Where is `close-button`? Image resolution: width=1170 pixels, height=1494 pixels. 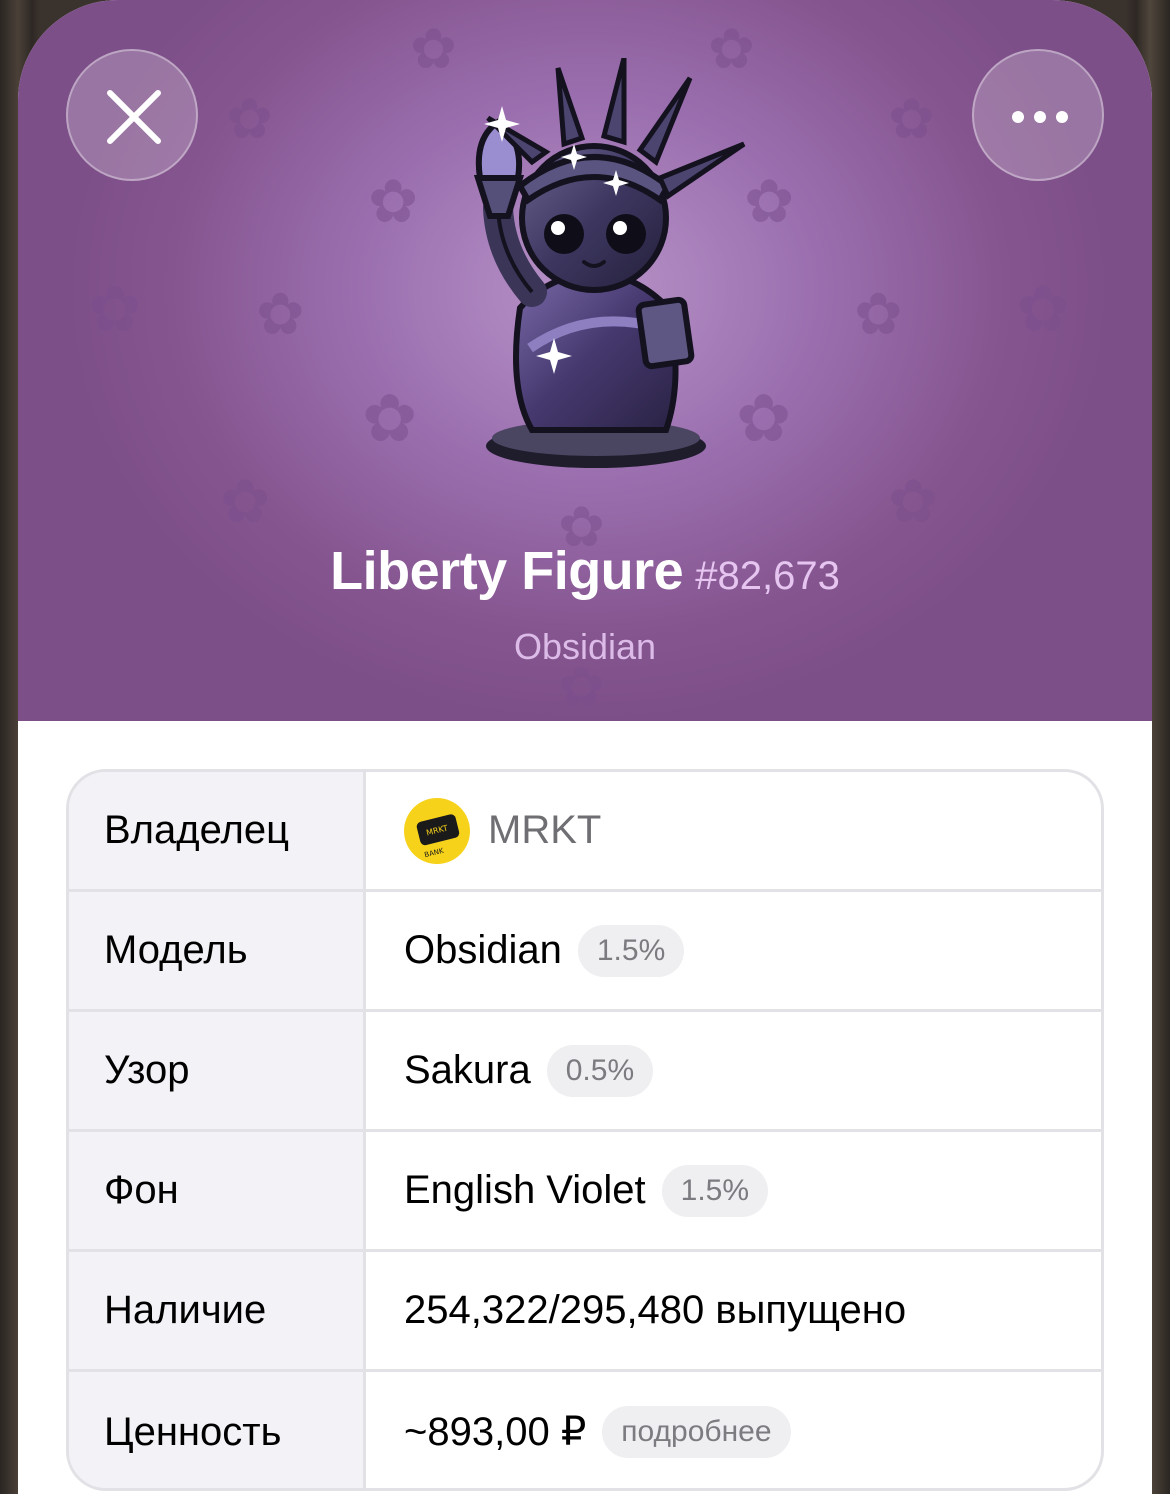
close-button is located at coordinates (132, 115).